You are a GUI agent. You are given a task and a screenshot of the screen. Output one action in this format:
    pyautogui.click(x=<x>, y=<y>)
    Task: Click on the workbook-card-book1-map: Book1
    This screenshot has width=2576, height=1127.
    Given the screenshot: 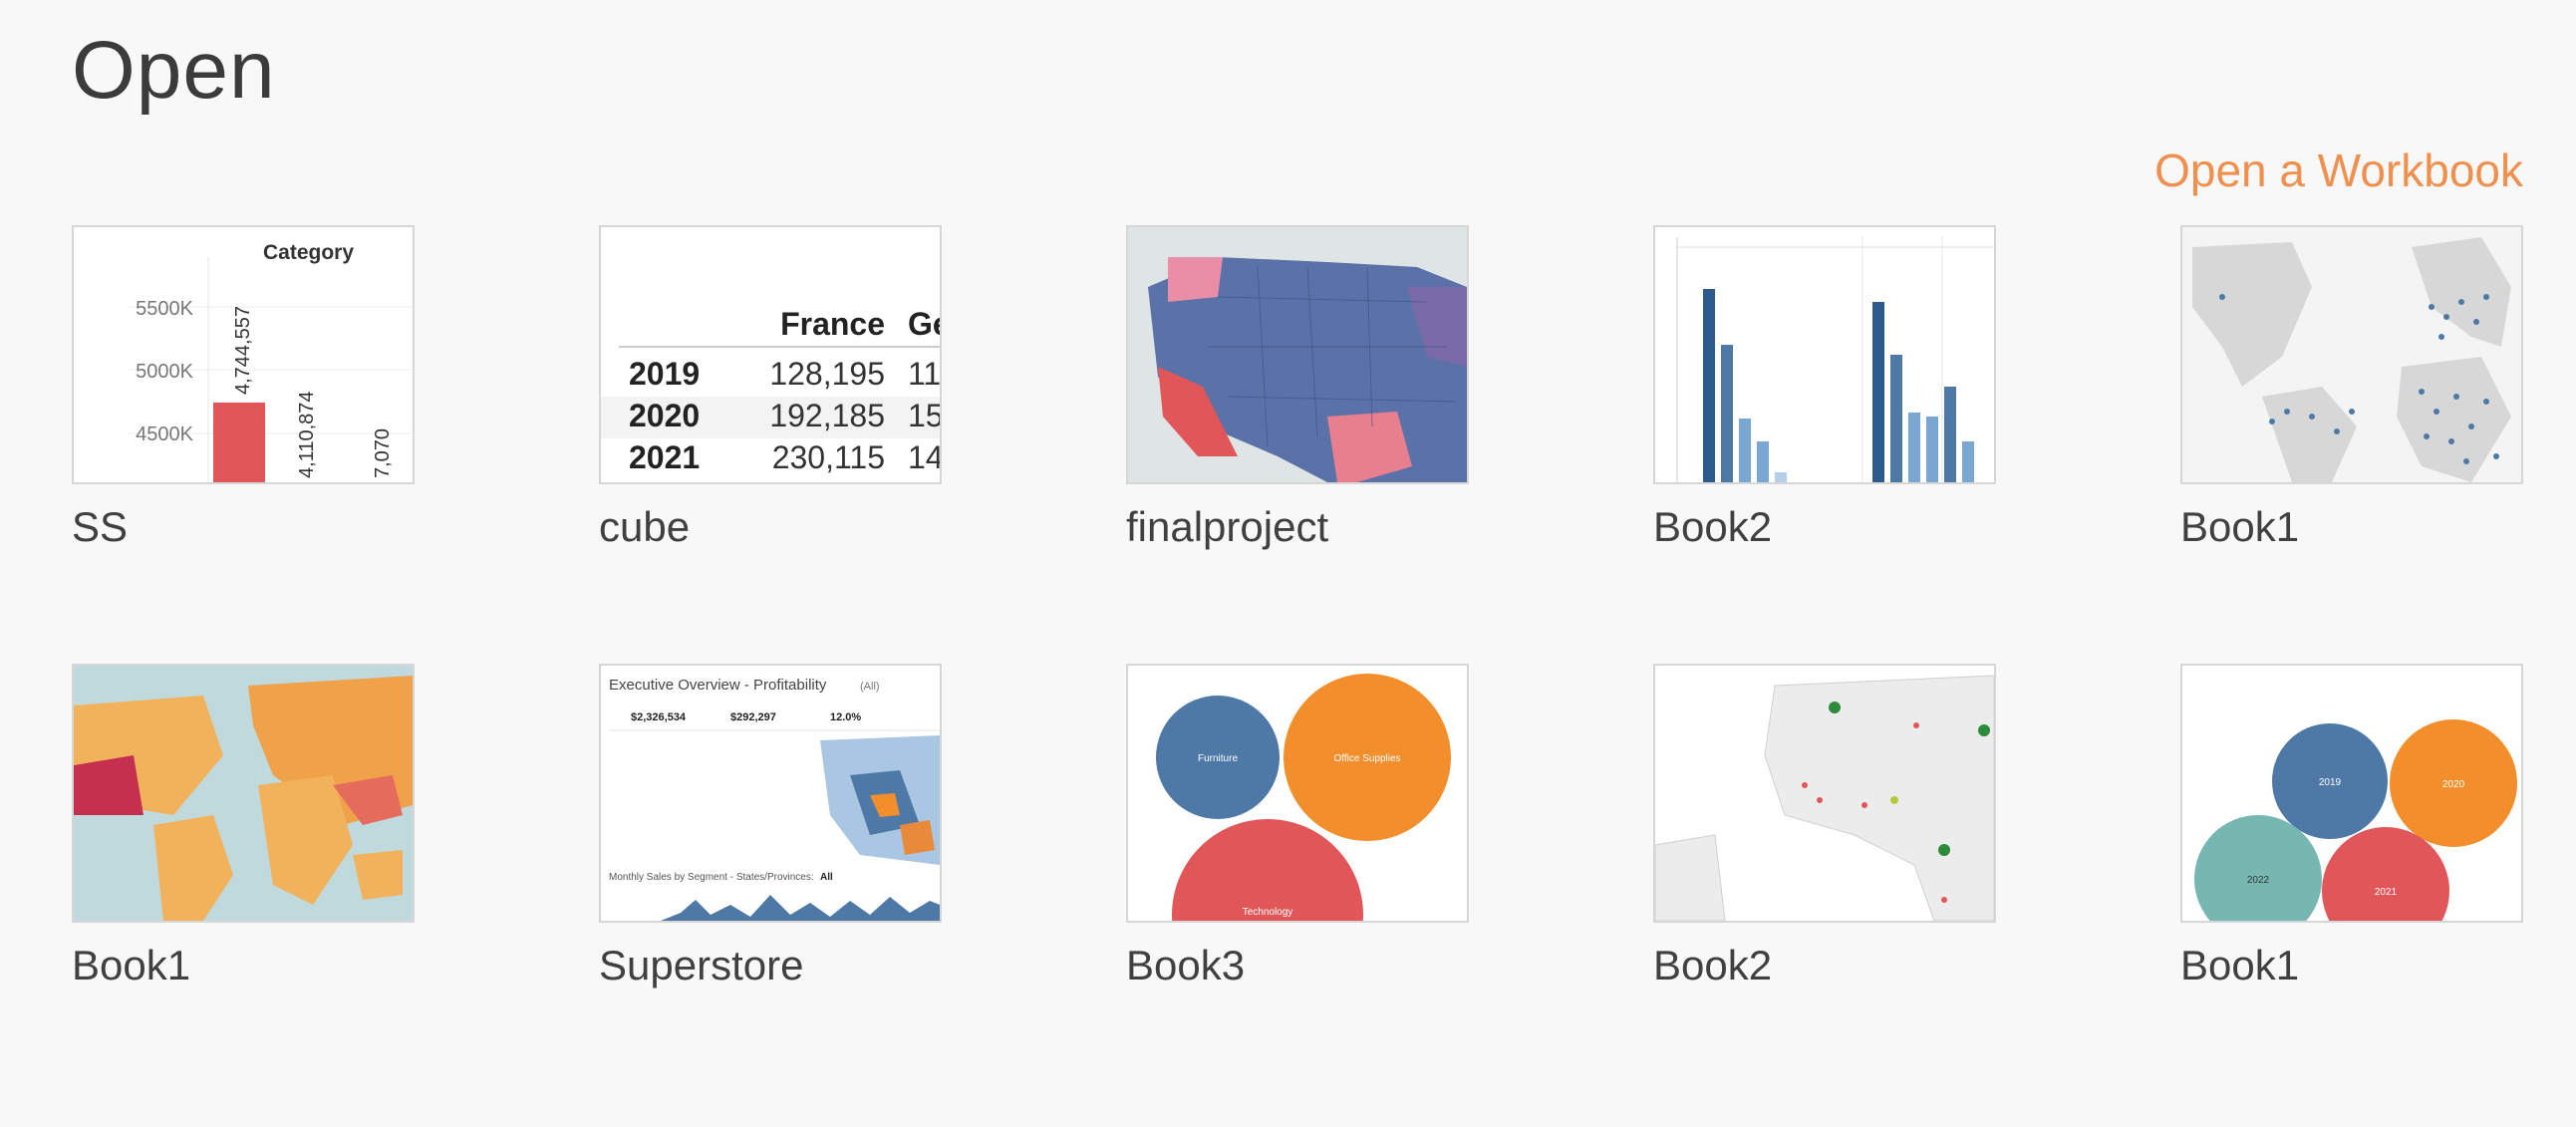 What is the action you would take?
    pyautogui.click(x=2351, y=388)
    